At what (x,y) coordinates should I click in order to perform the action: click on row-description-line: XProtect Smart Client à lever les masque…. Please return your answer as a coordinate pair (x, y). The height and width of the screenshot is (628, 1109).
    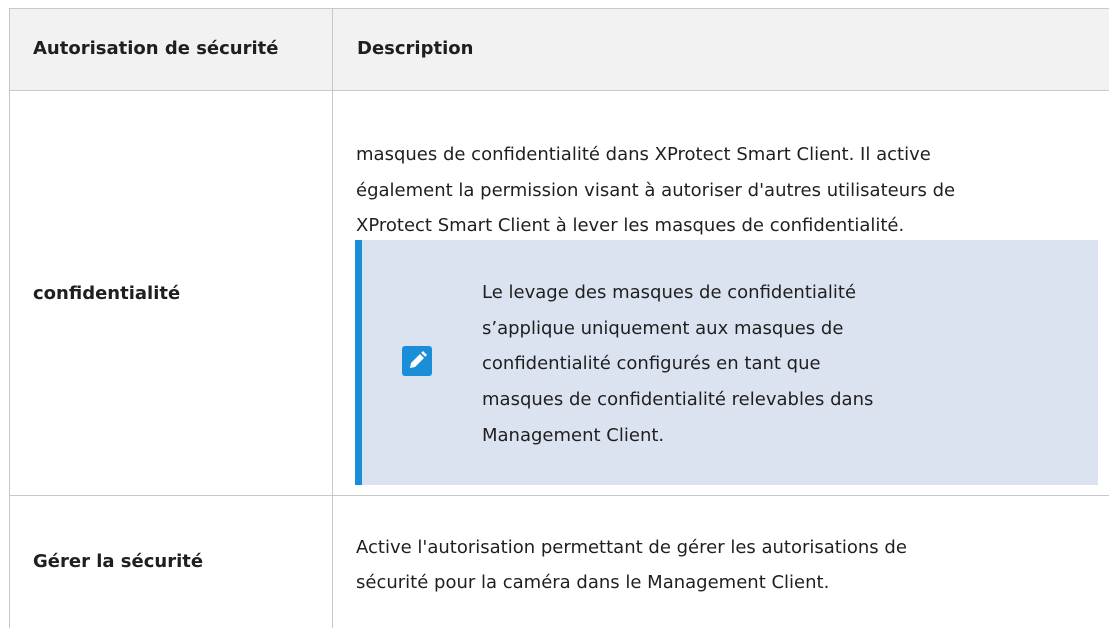
    Looking at the image, I should click on (630, 225).